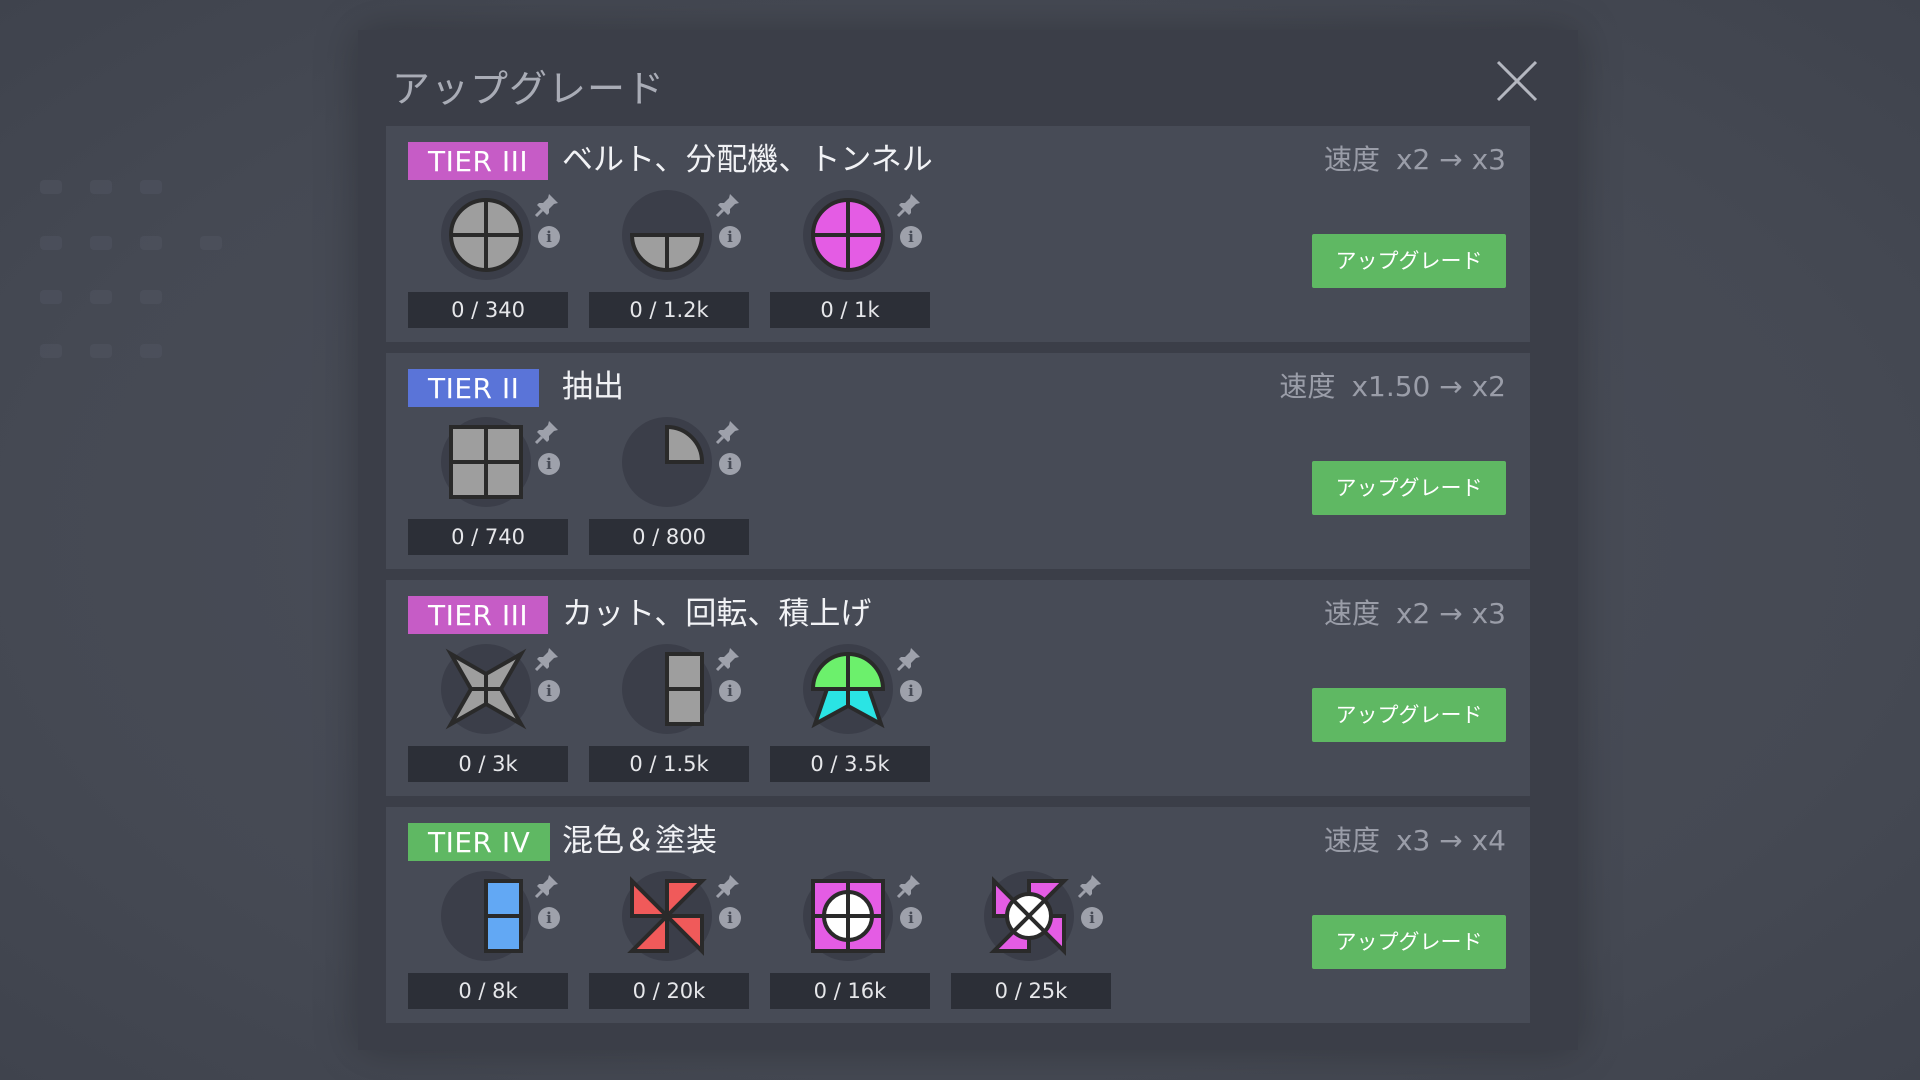 Image resolution: width=1920 pixels, height=1080 pixels. I want to click on requirement-item: i 0 / 16k, so click(850, 941).